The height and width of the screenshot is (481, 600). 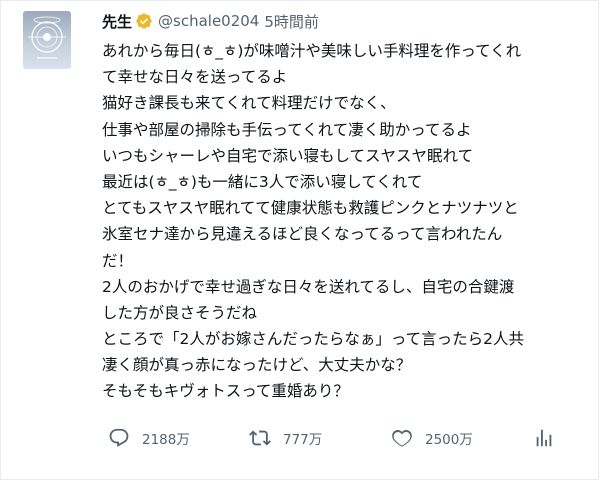 I want to click on reply-icon, so click(x=119, y=437).